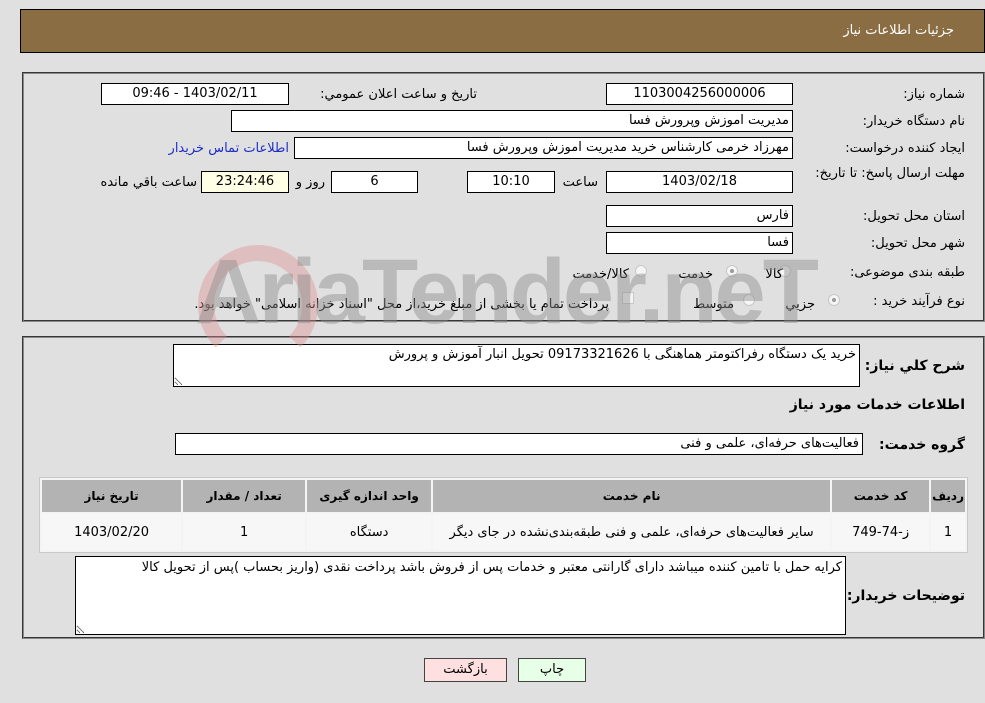 This screenshot has height=703, width=985. Describe the element at coordinates (502, 31) in the screenshot. I see `page-header: جزئیات اطلاعات نیاز` at that location.